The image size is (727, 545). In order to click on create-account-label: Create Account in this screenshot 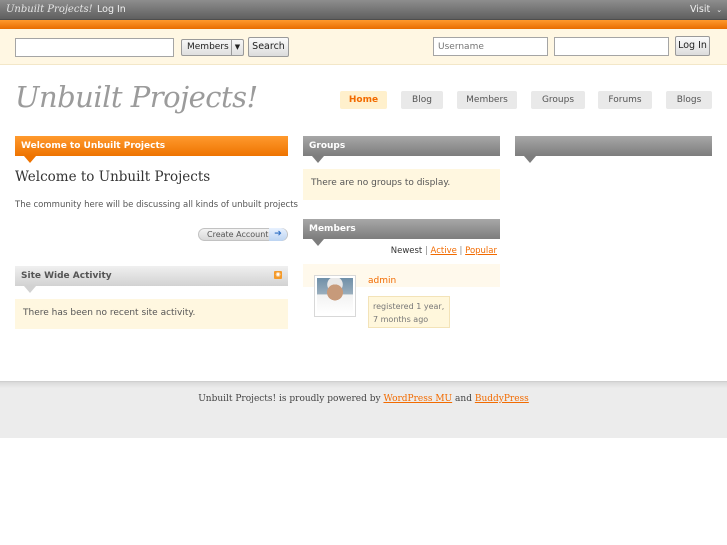, I will do `click(238, 234)`.